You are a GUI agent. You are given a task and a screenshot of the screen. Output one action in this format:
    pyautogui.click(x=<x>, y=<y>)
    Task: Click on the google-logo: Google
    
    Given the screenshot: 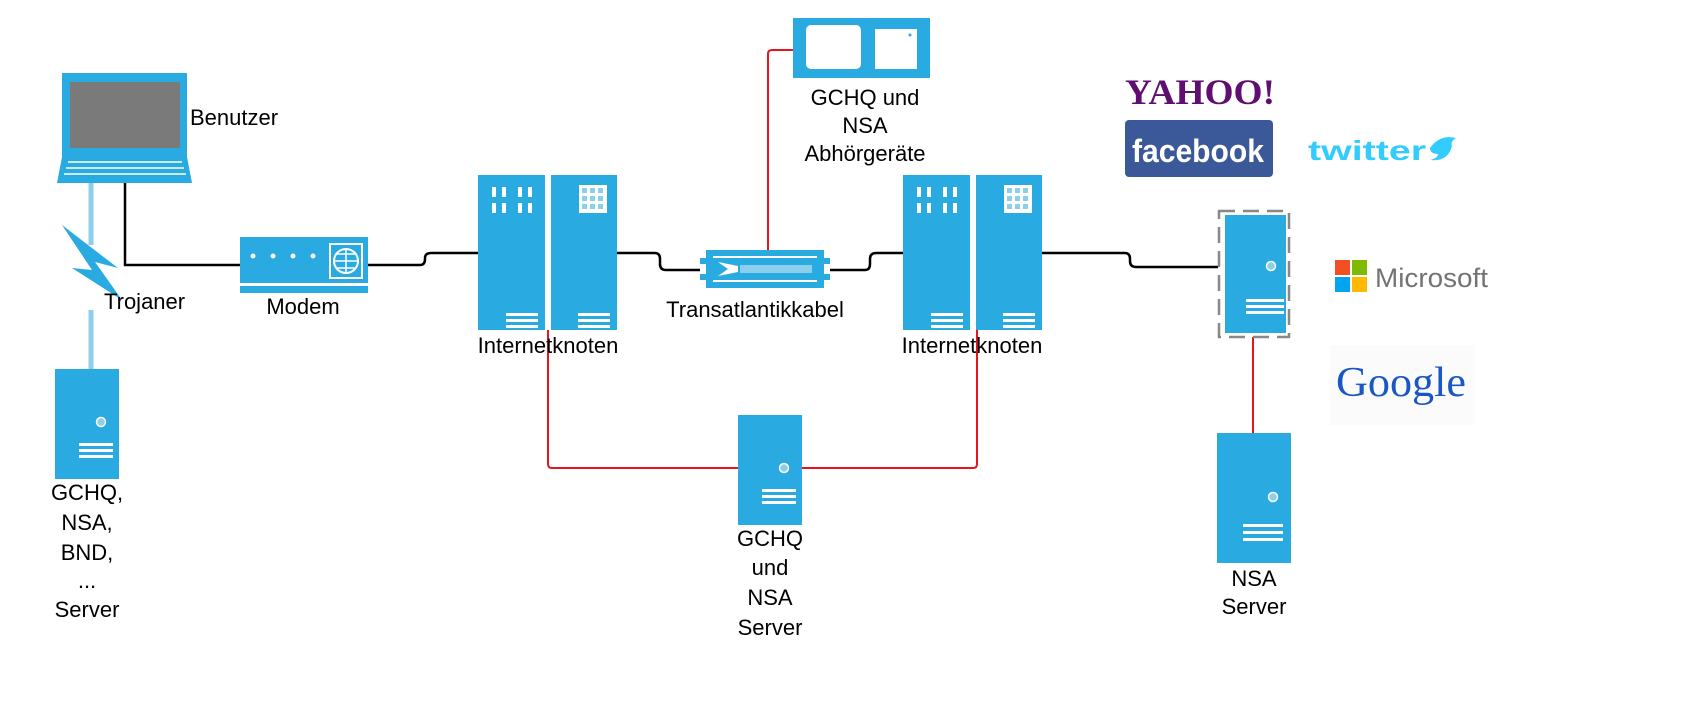 What is the action you would take?
    pyautogui.click(x=1402, y=385)
    